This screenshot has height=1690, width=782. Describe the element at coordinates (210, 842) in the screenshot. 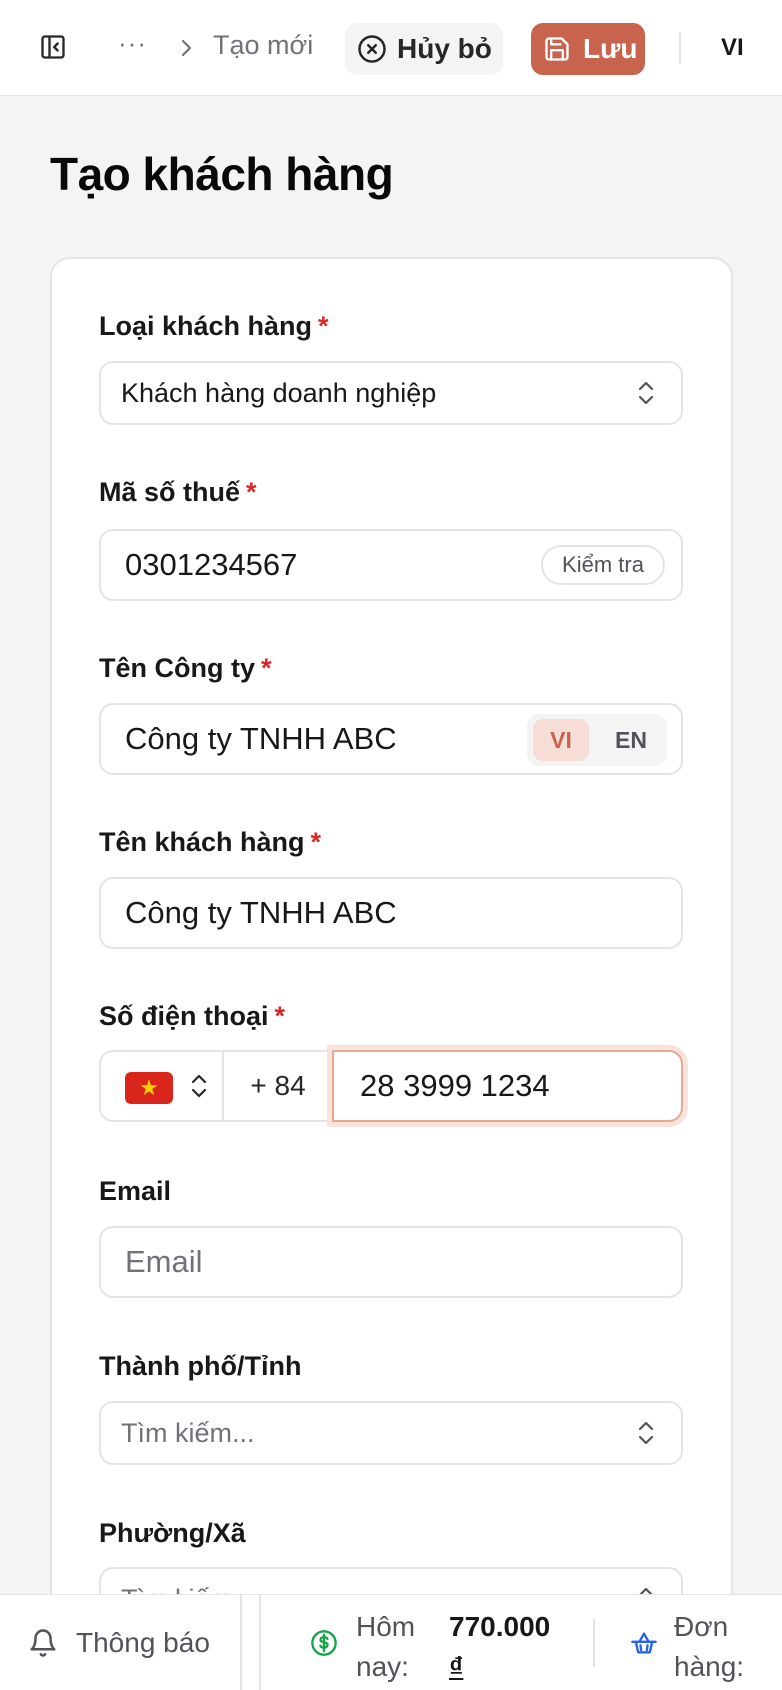

I see `customer-name-label: Tên khách hàng *` at that location.